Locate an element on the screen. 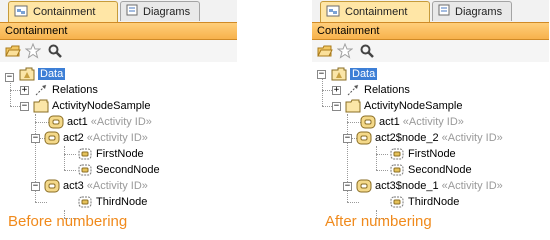 This screenshot has height=240, width=550. tree-row-act3: − act3$node_1 «Activity ID» is located at coordinates (423, 186).